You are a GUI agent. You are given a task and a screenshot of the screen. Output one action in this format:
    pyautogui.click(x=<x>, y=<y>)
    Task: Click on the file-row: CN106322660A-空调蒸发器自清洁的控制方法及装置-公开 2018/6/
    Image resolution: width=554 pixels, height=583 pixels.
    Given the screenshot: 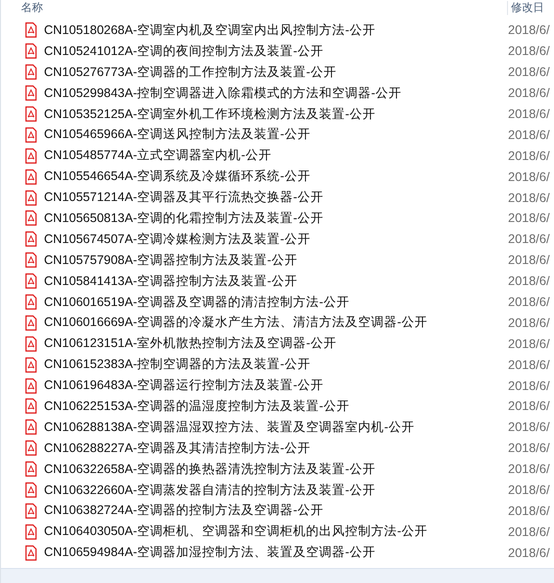 What is the action you would take?
    pyautogui.click(x=277, y=490)
    